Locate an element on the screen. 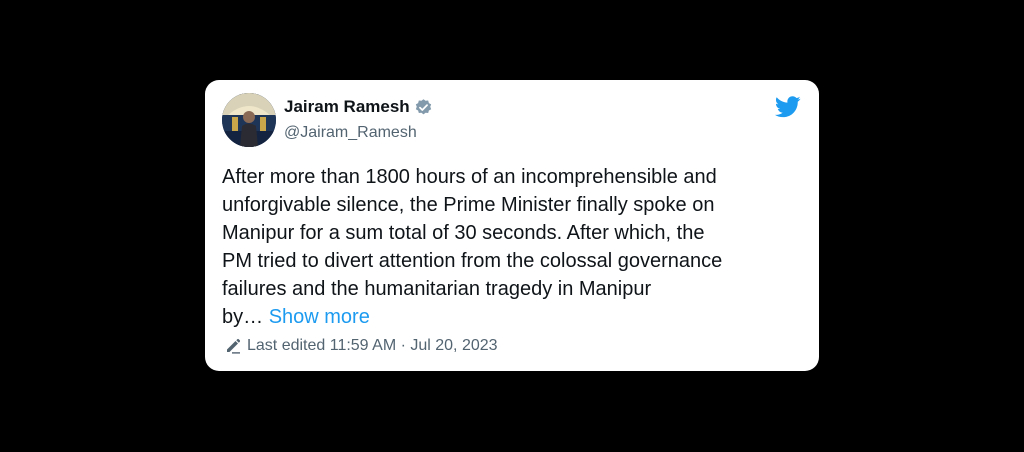 Image resolution: width=1024 pixels, height=452 pixels. avatar-image is located at coordinates (249, 120).